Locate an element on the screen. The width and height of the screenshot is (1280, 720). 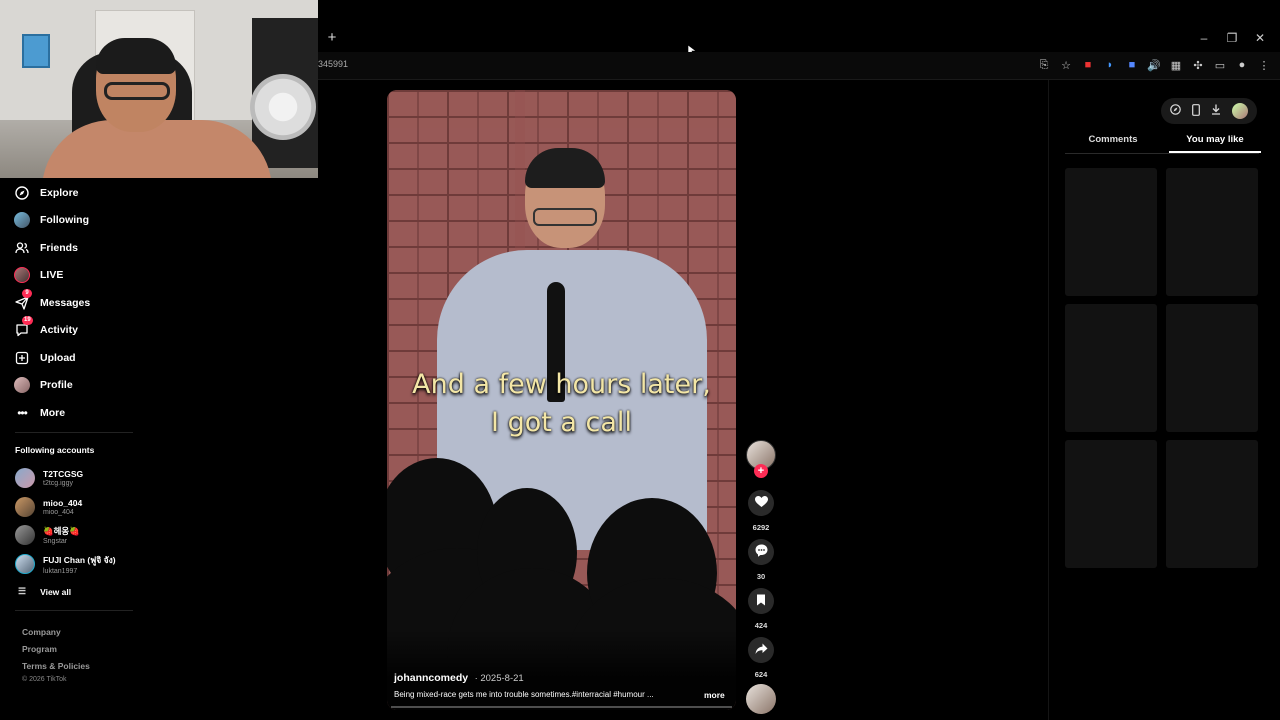
view-all-label: View all is located at coordinates (56, 591).